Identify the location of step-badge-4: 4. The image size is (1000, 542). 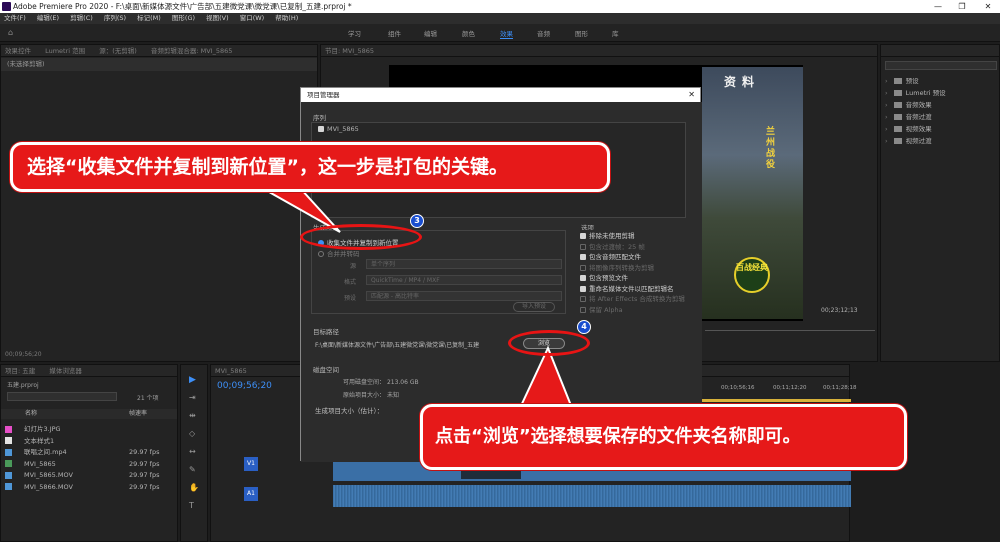
(584, 327).